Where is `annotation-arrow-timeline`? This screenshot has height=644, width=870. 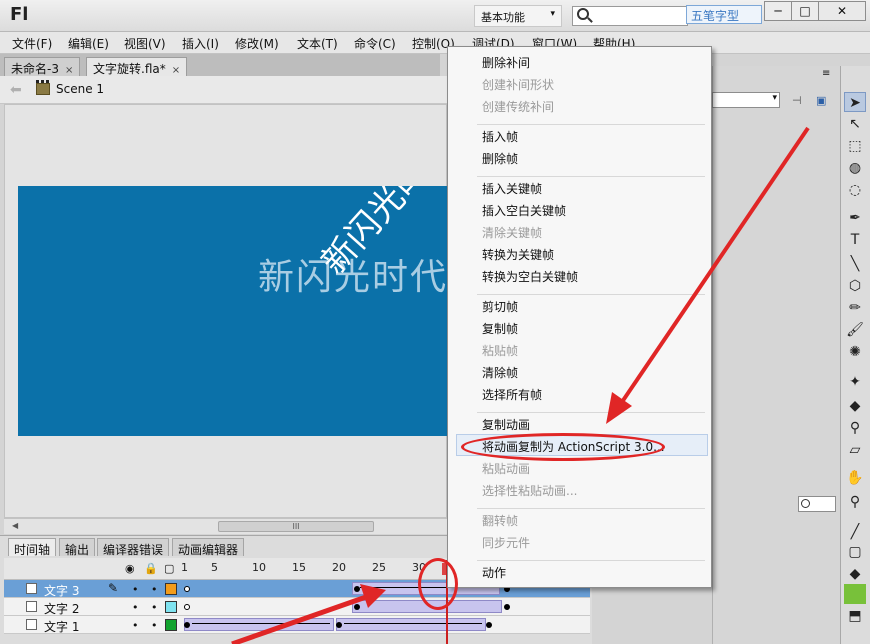 annotation-arrow-timeline is located at coordinates (308, 614).